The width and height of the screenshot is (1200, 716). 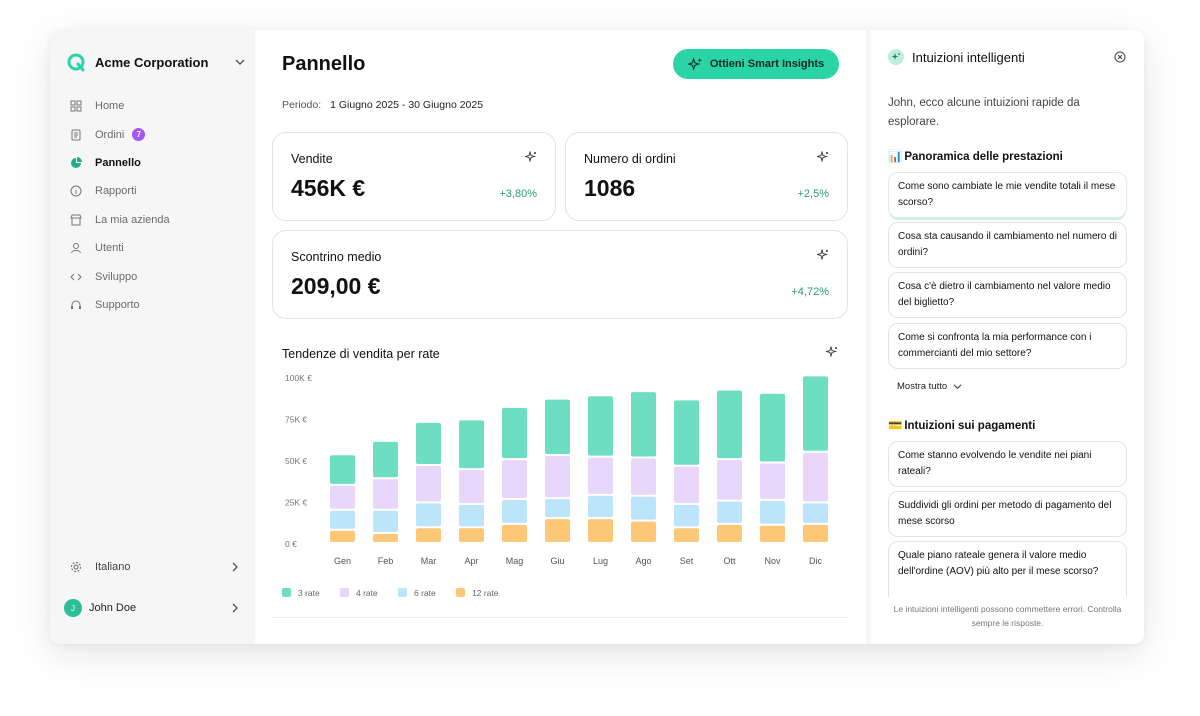 What do you see at coordinates (1120, 57) in the screenshot?
I see `close-icon` at bounding box center [1120, 57].